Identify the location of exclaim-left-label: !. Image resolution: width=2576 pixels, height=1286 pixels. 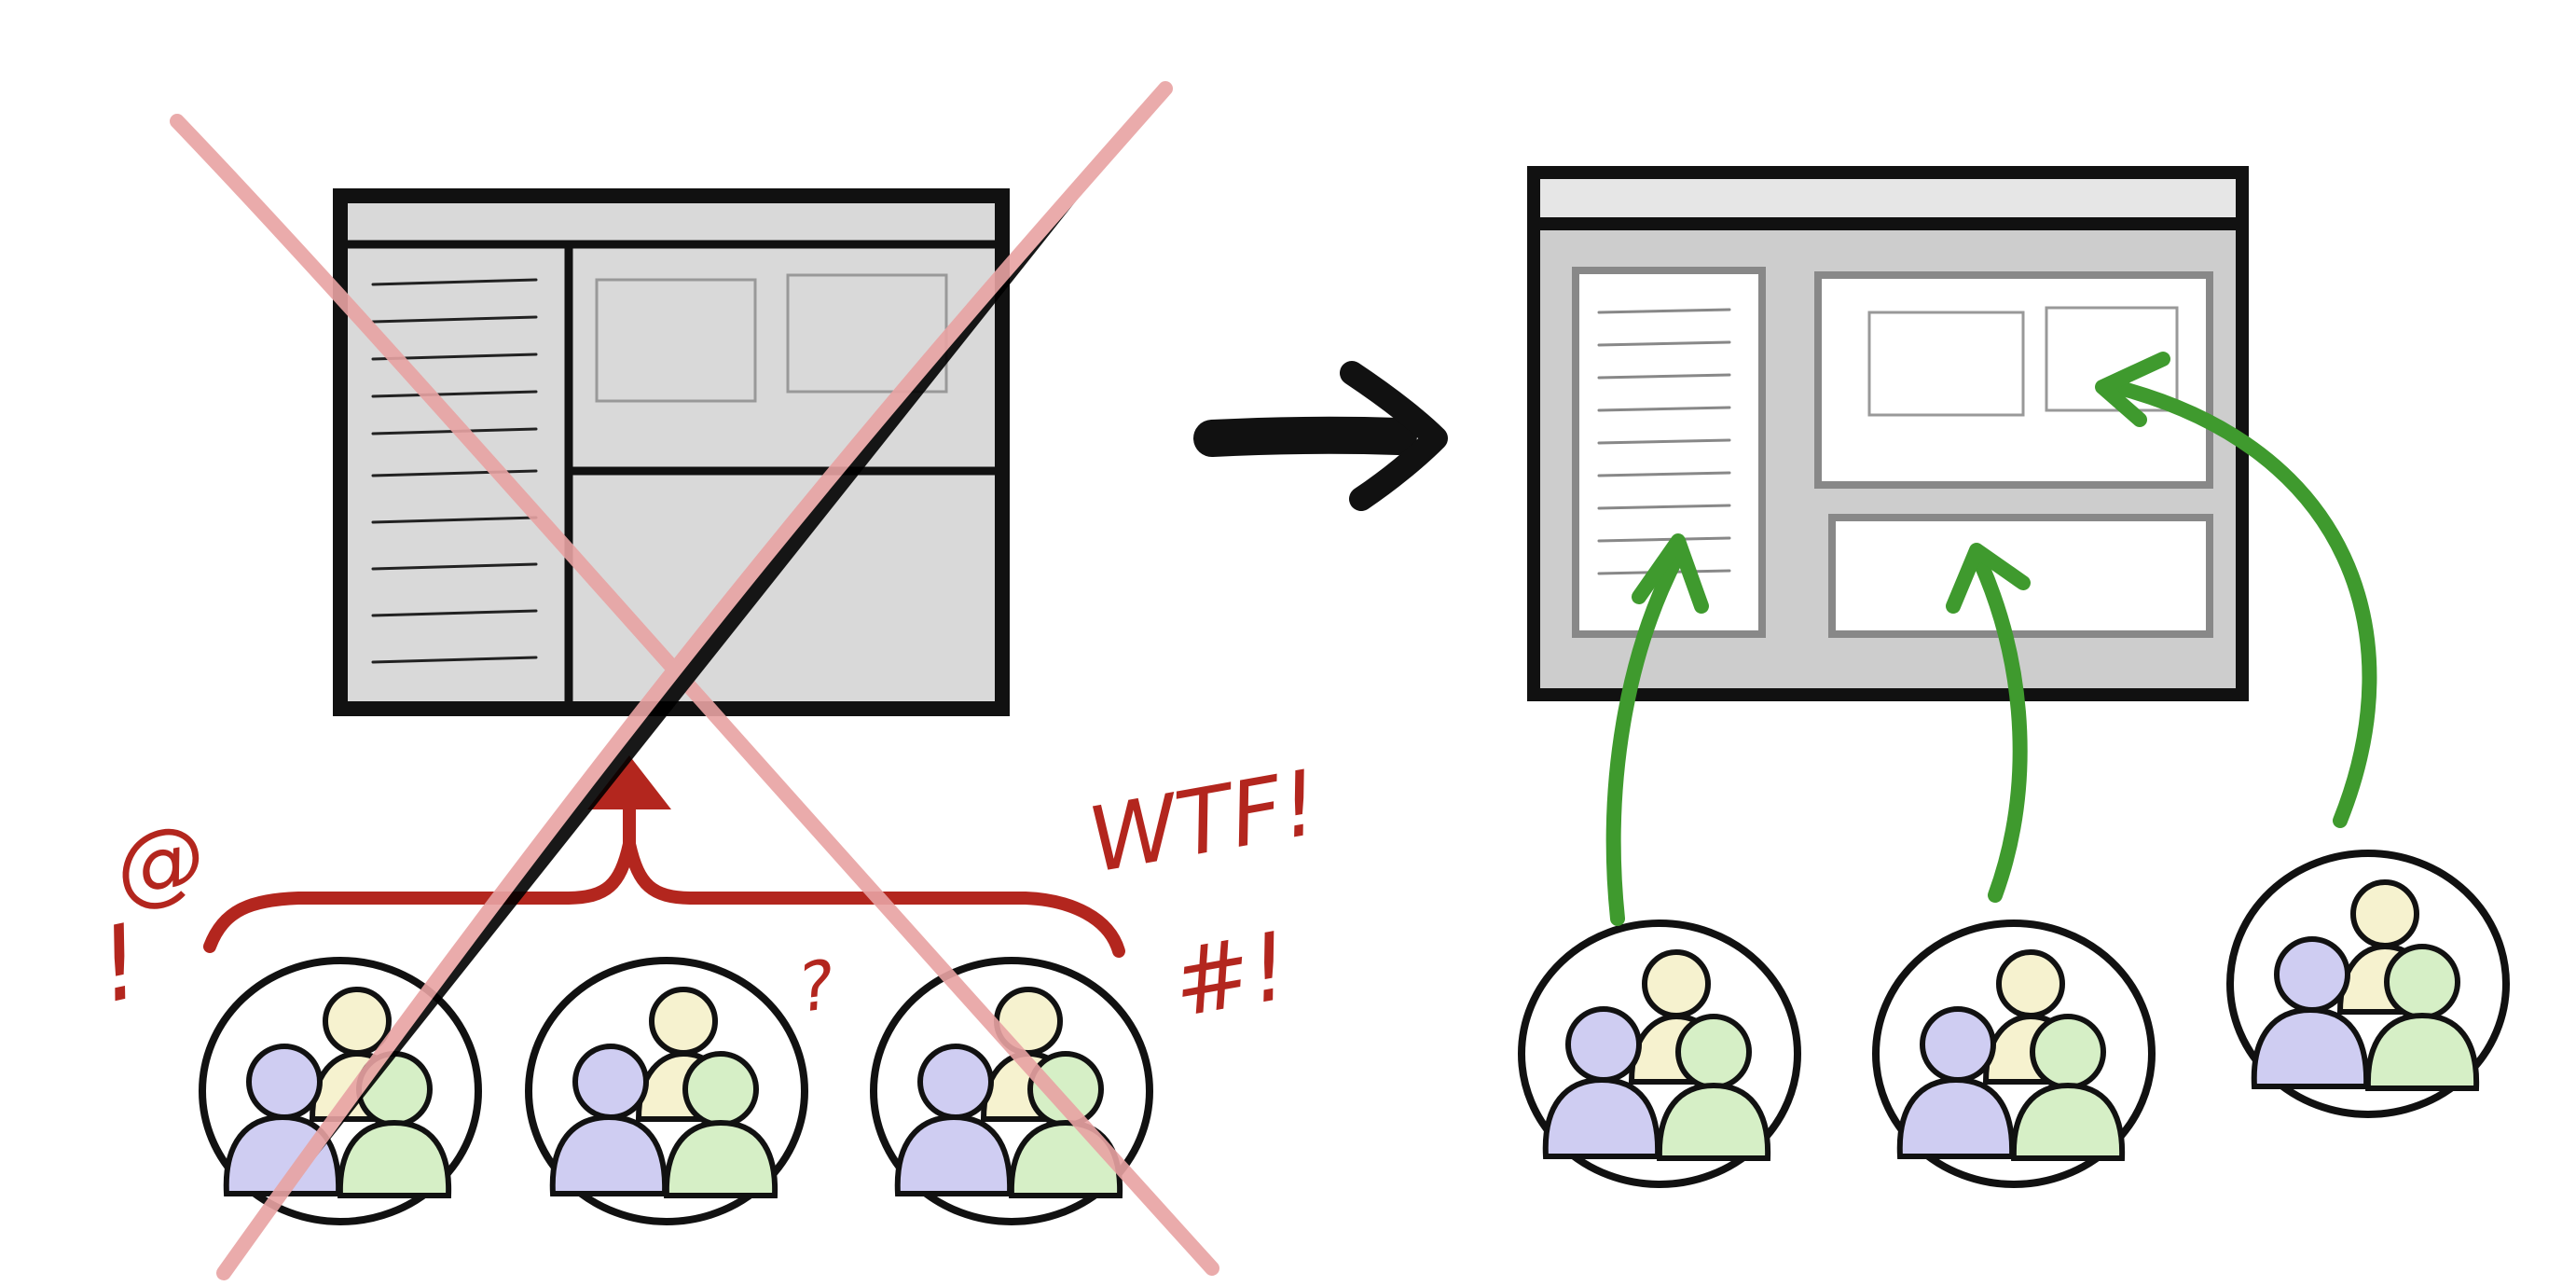
(120, 963).